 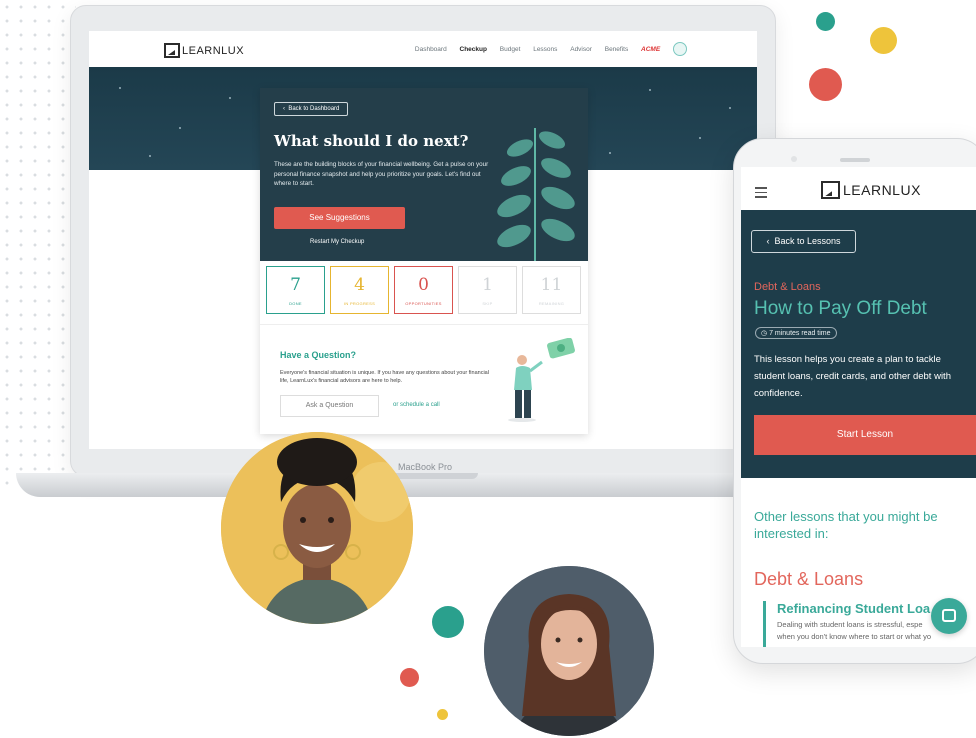 I want to click on nav-benefits: Benefits, so click(x=617, y=49).